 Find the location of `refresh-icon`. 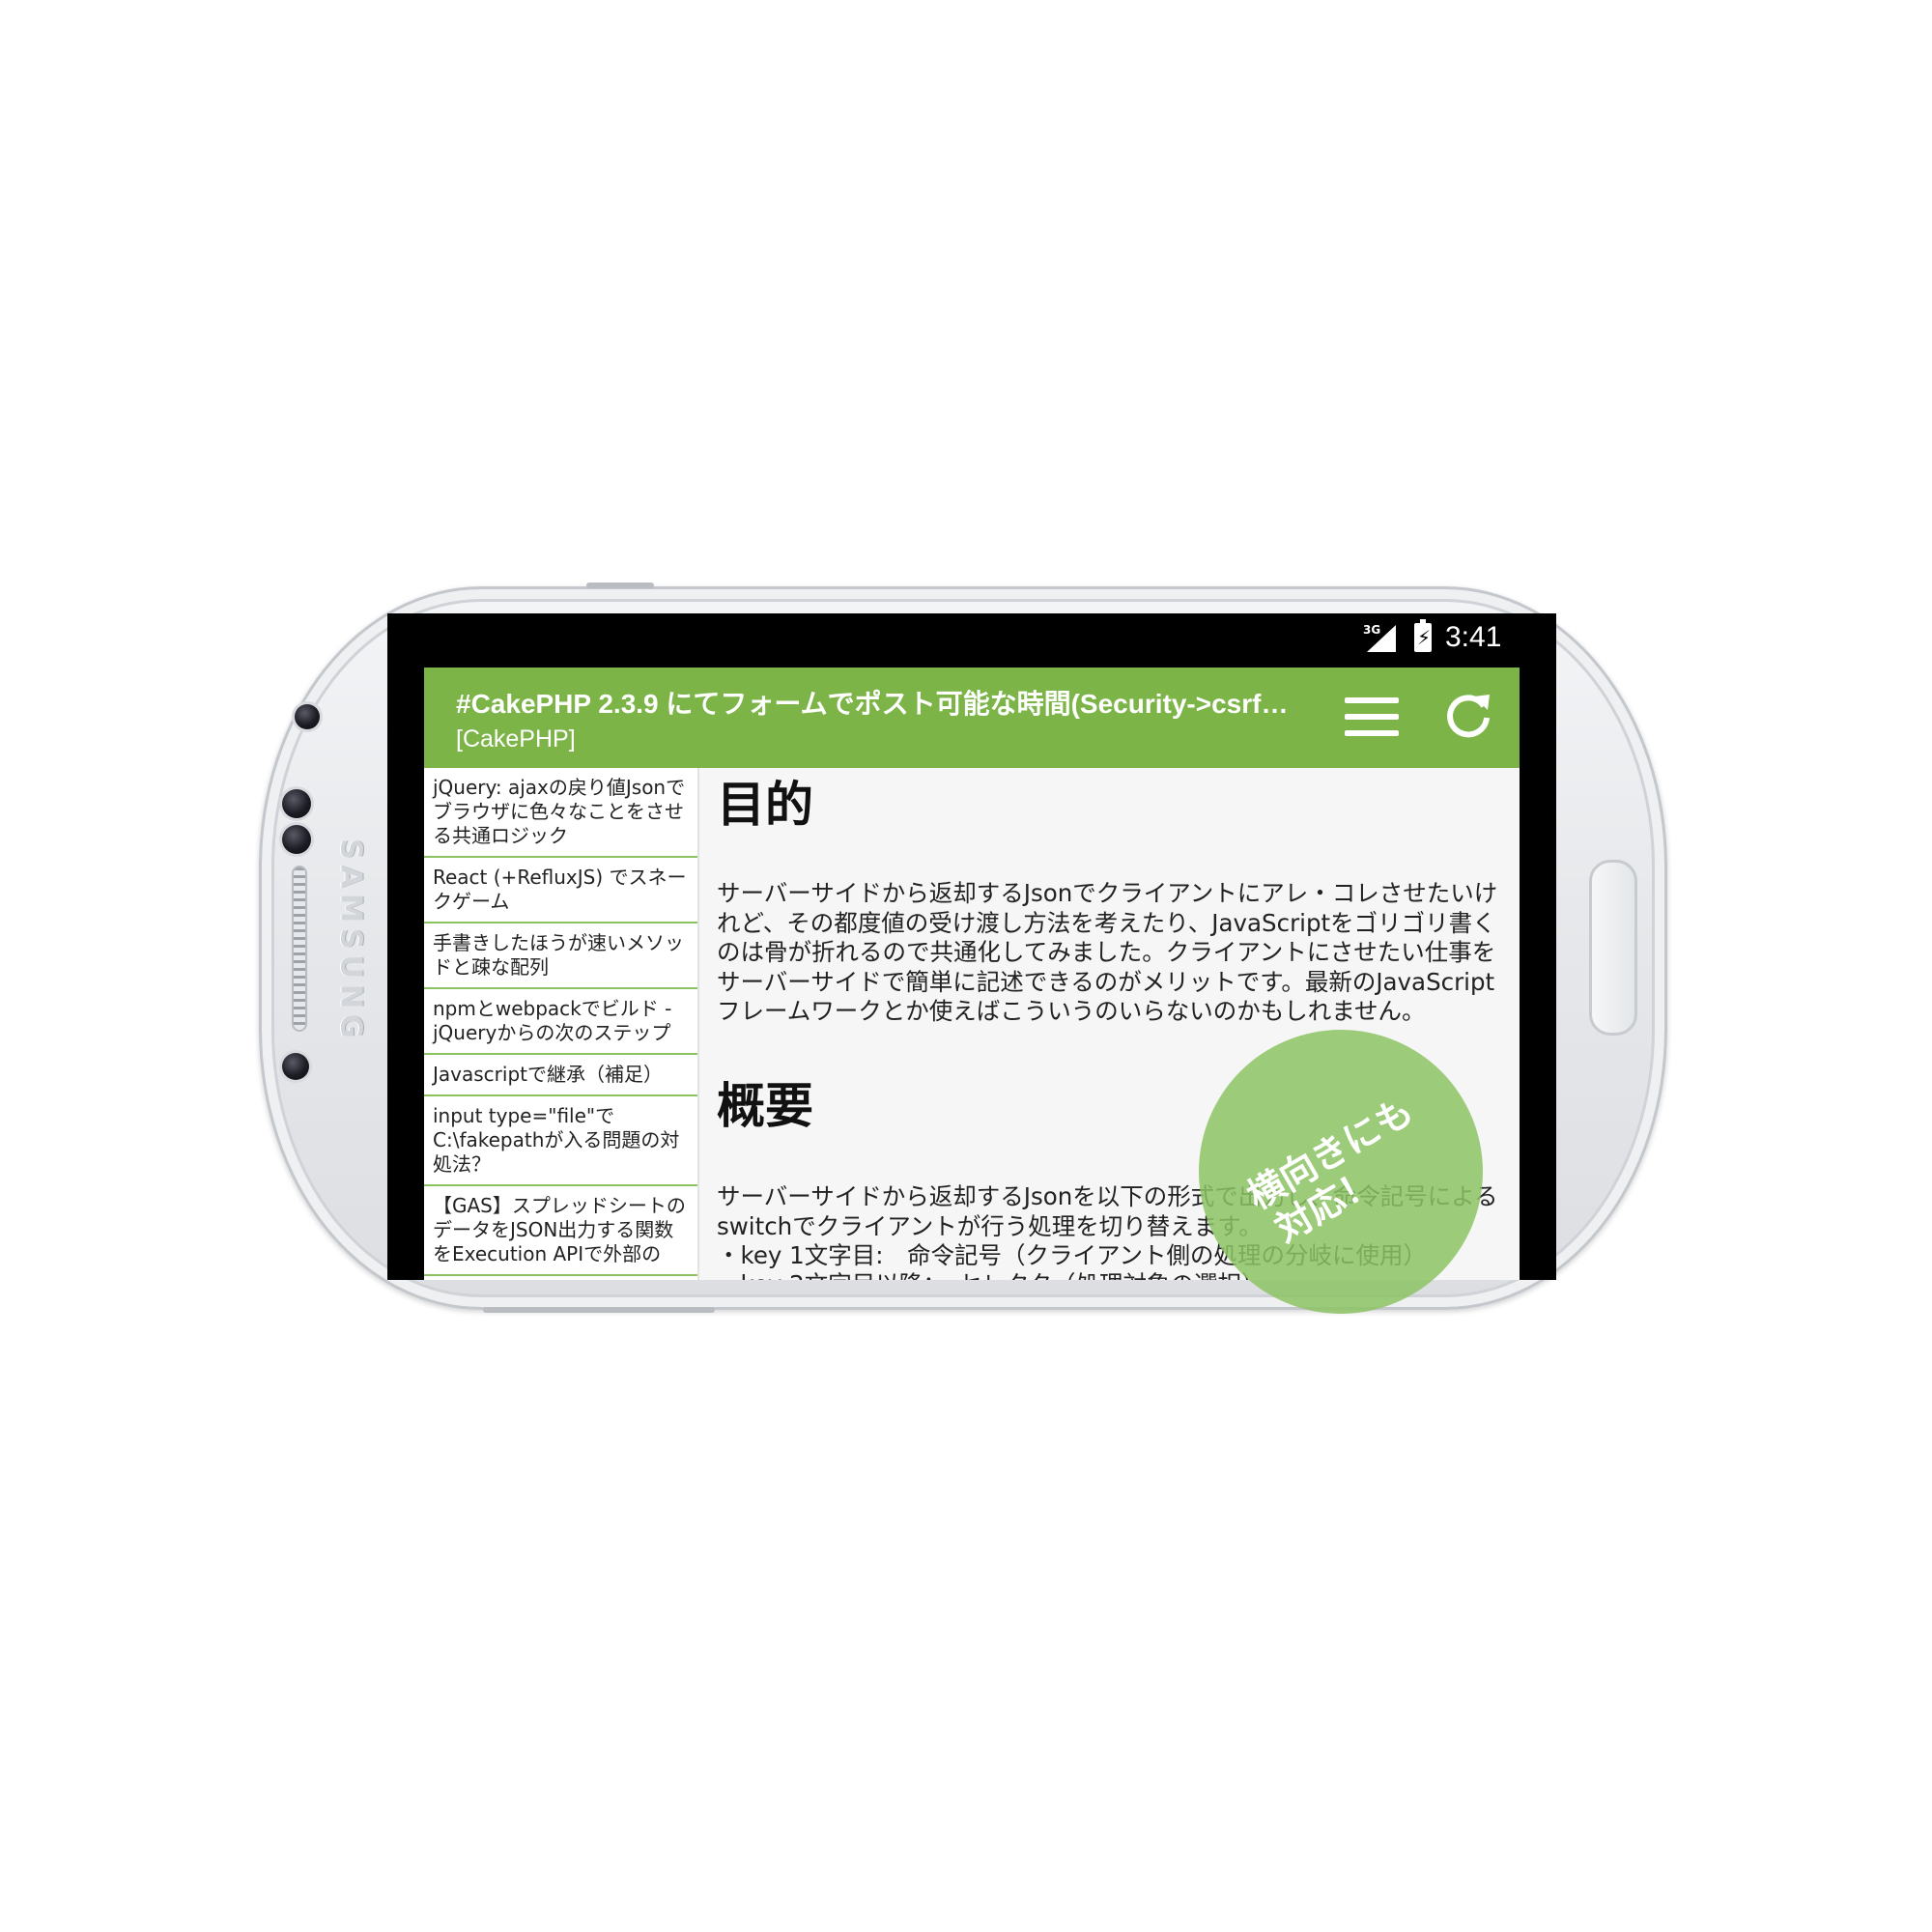

refresh-icon is located at coordinates (1468, 716).